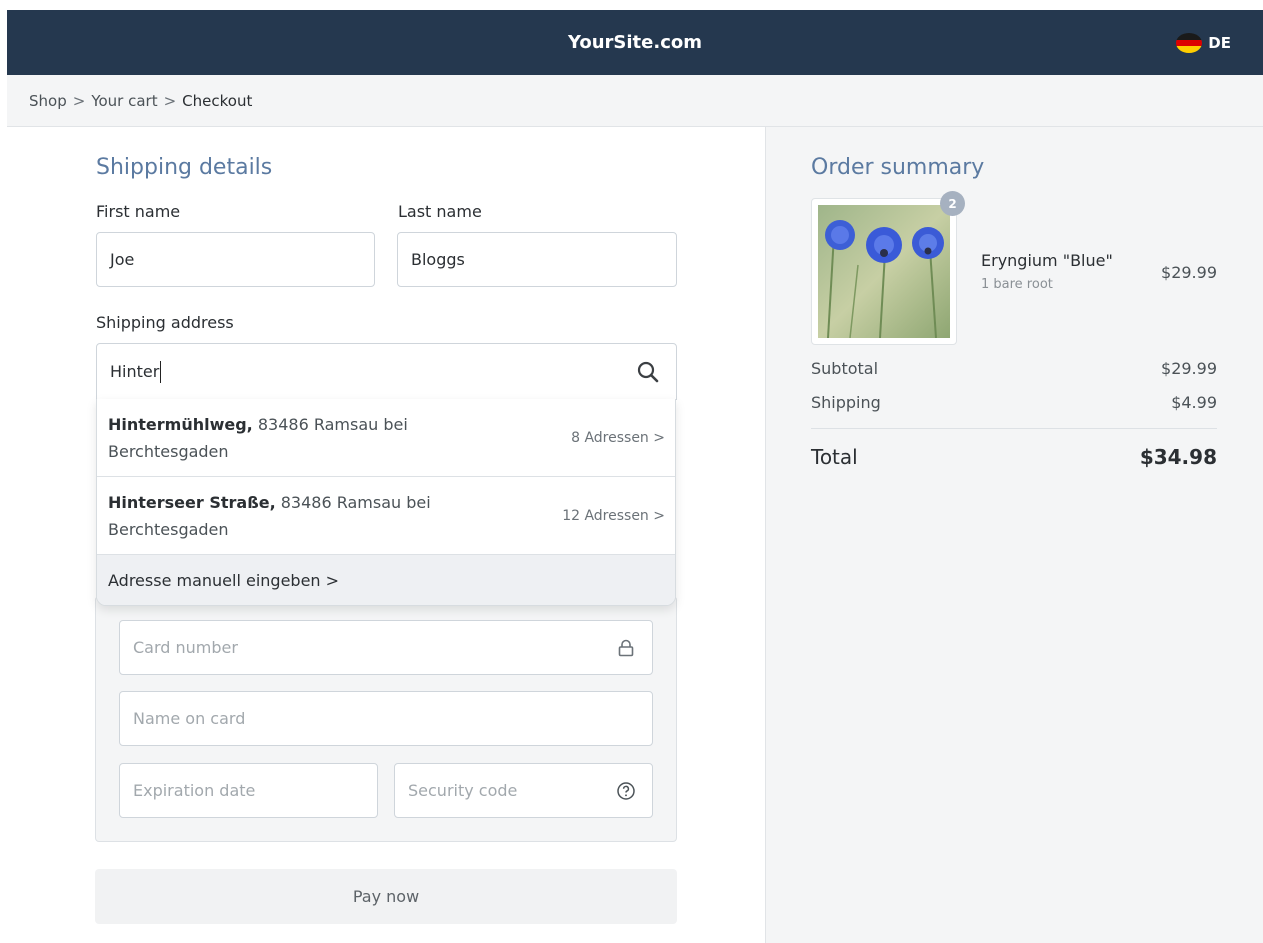 The height and width of the screenshot is (943, 1263). What do you see at coordinates (386, 371) in the screenshot?
I see `shipping-address-input: Hinter` at bounding box center [386, 371].